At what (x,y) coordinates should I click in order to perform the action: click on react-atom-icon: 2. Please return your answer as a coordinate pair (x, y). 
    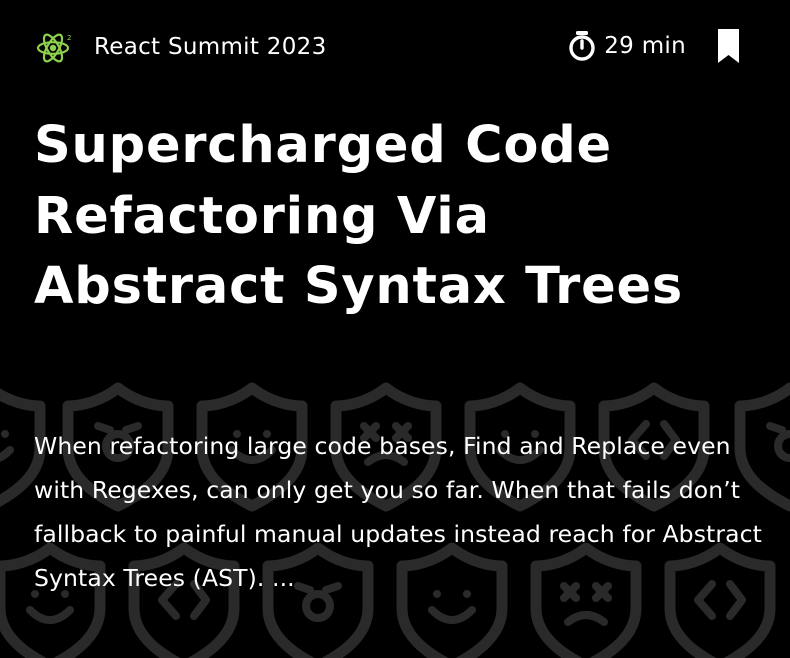
    Looking at the image, I should click on (53, 48).